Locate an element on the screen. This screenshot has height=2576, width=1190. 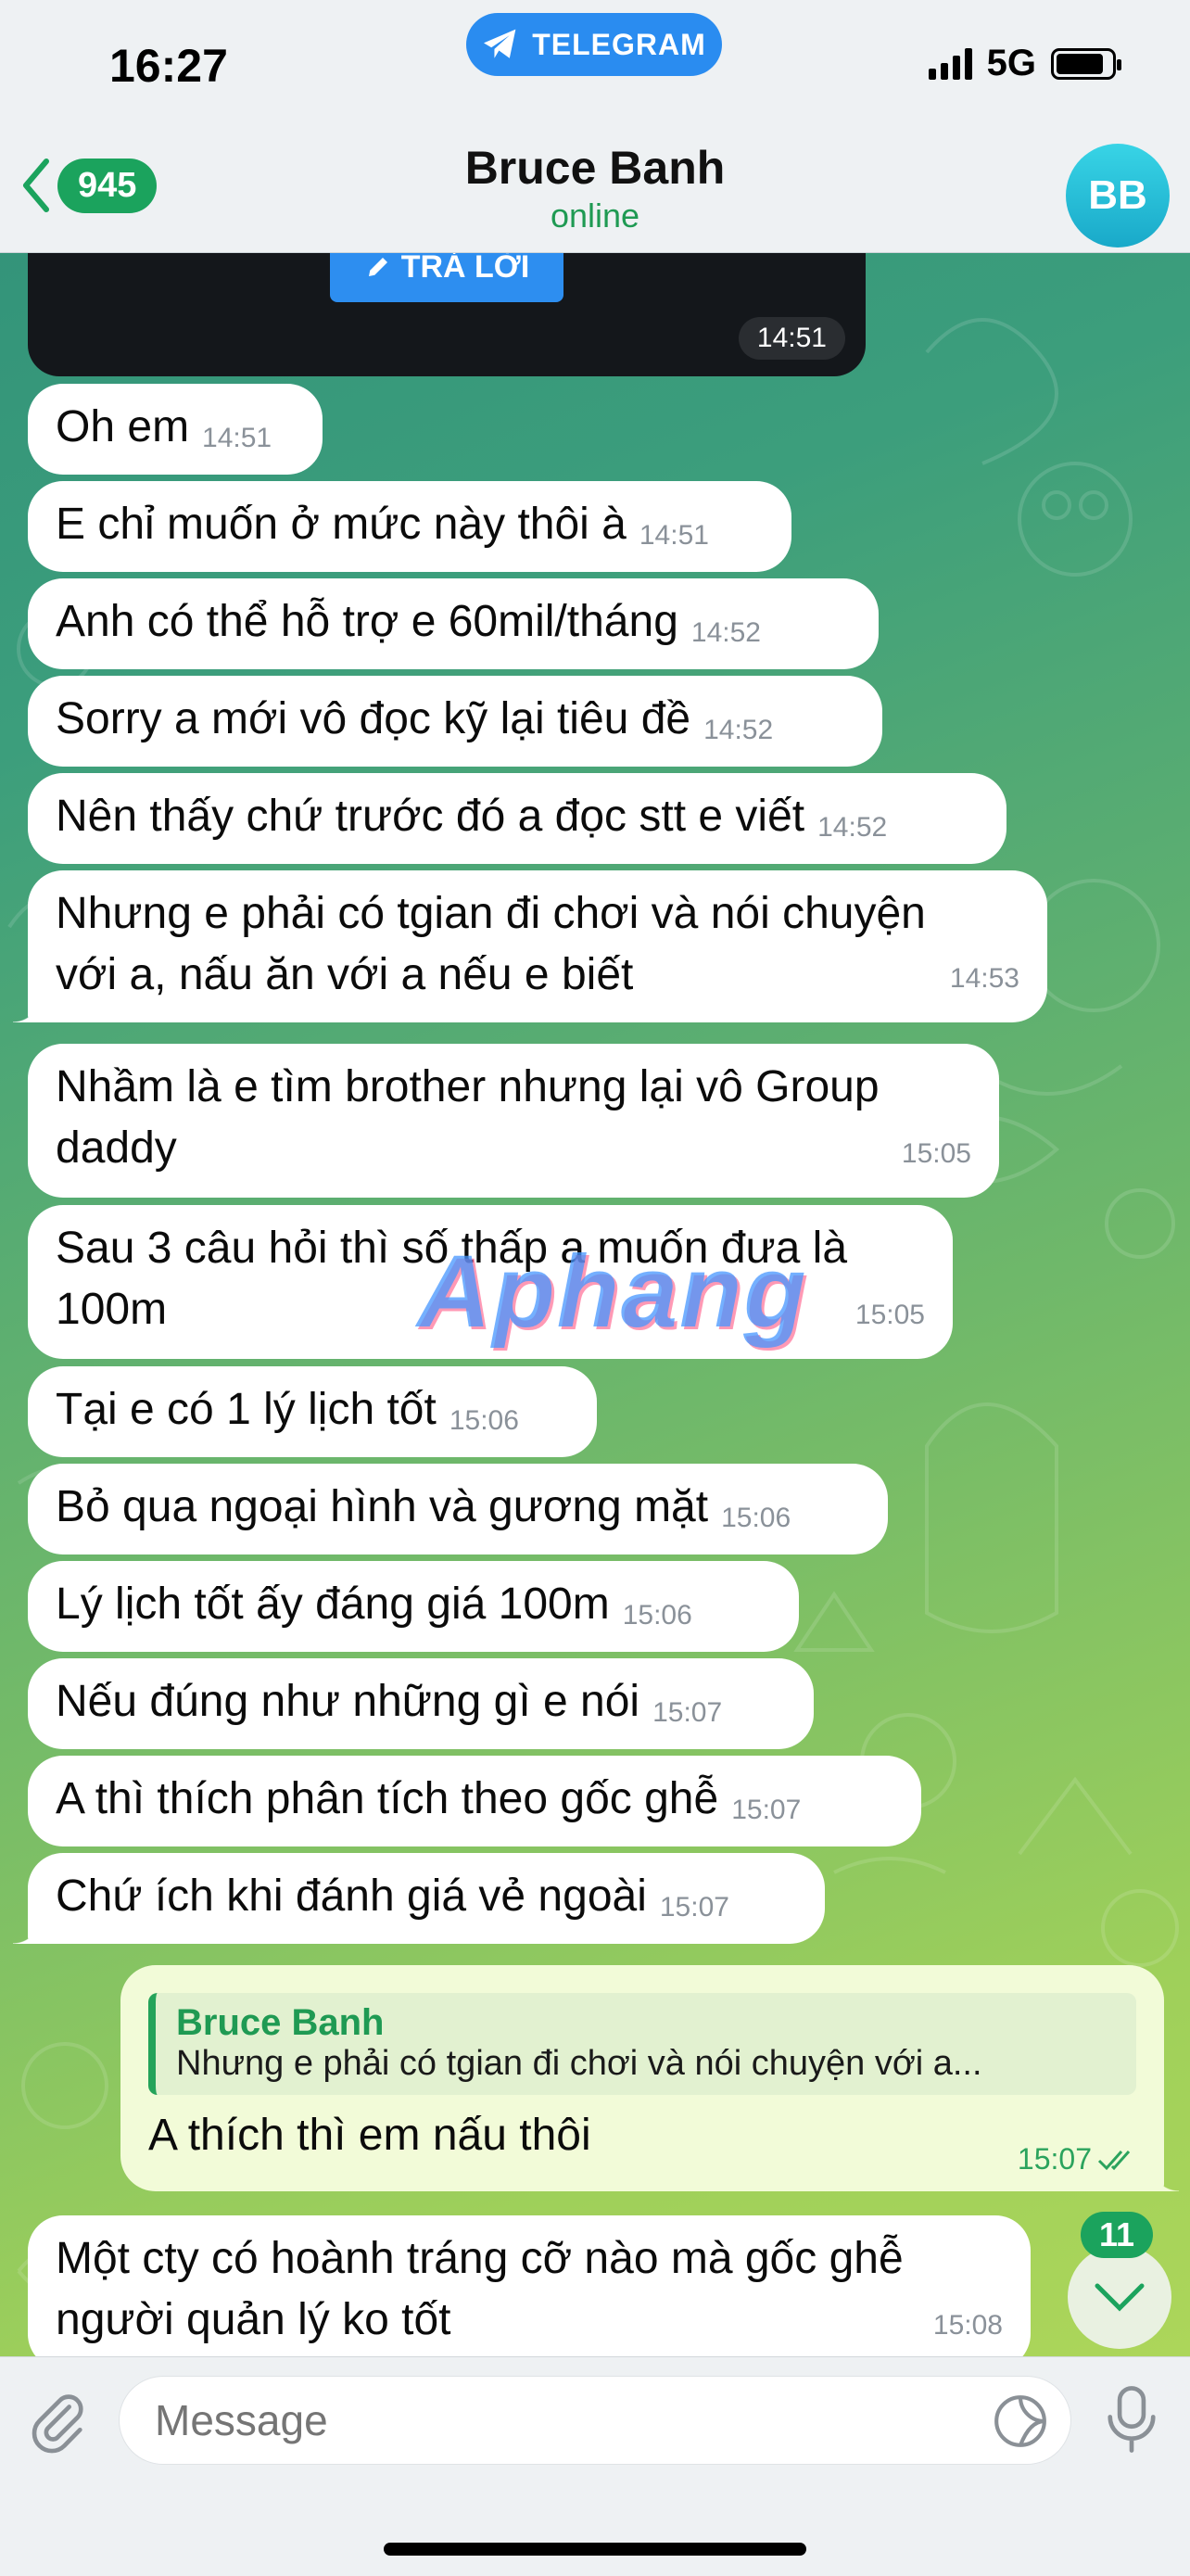
message-bubble: Lý lịch tốt ấy đáng giá 100m 15:06 is located at coordinates (413, 1607).